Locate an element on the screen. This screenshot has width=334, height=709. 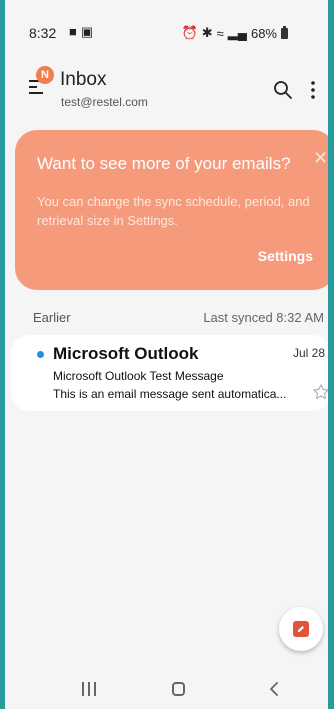
signal-icon: ▂▄ is located at coordinates (237, 32).